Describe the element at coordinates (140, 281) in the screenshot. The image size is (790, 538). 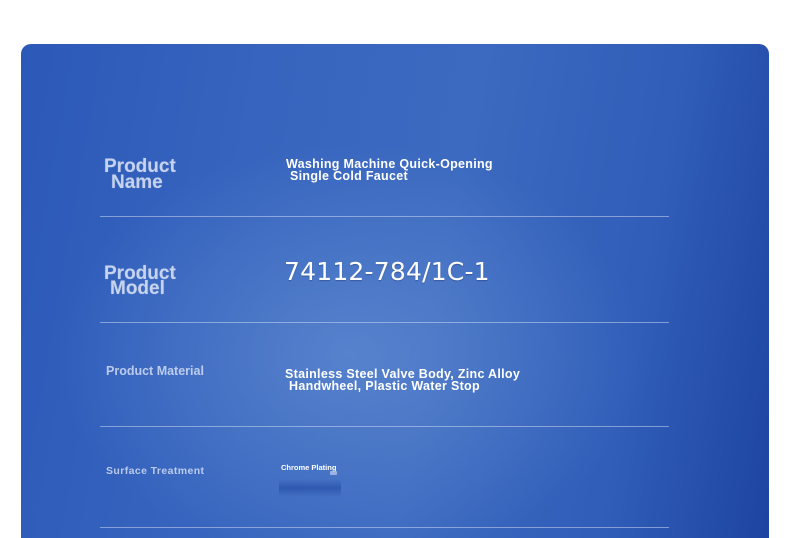
I see `product-model-label: Product Model` at that location.